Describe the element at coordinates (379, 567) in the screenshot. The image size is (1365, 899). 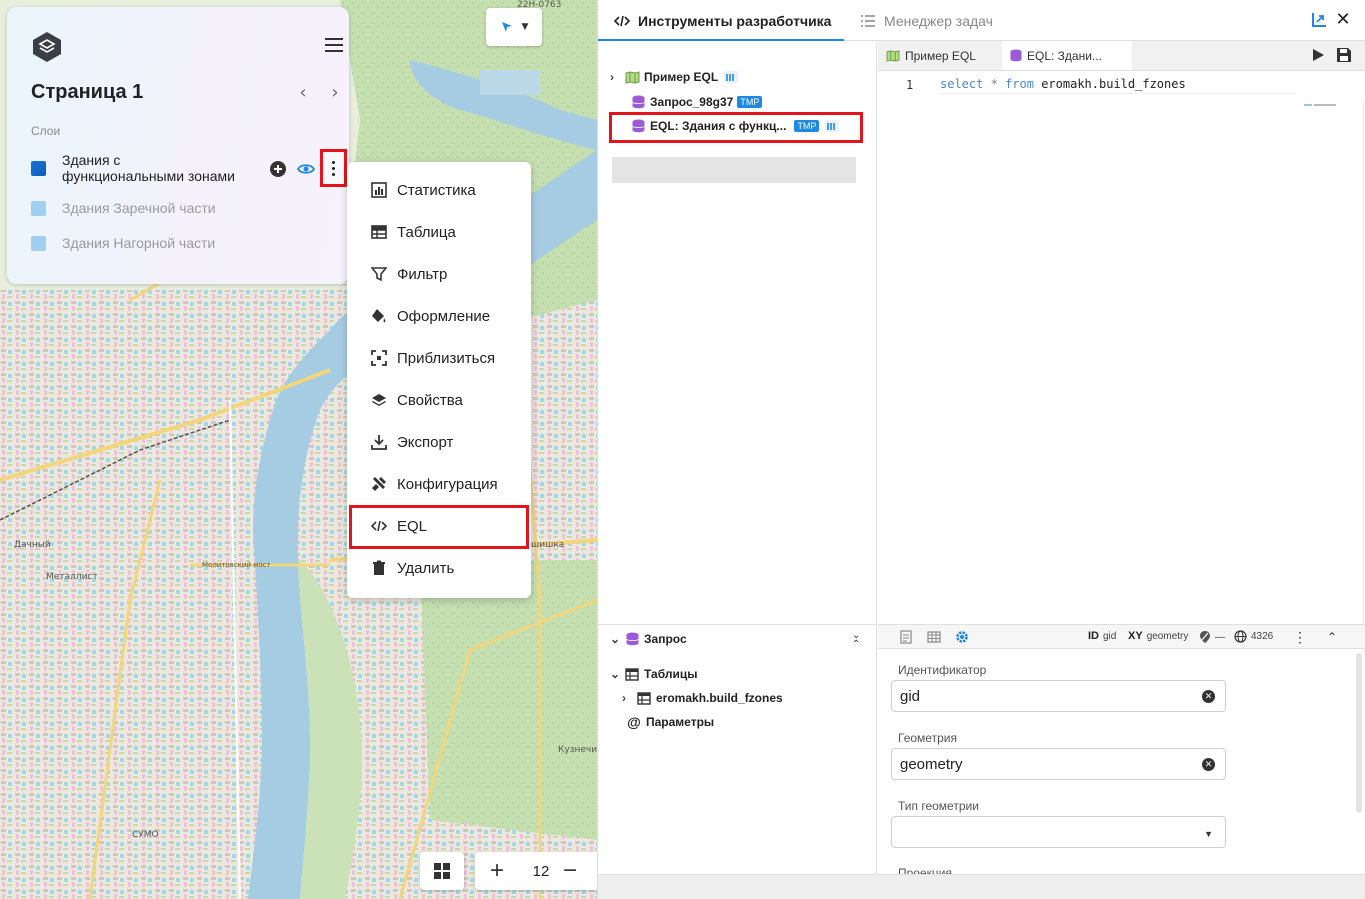
I see `trash-icon` at that location.